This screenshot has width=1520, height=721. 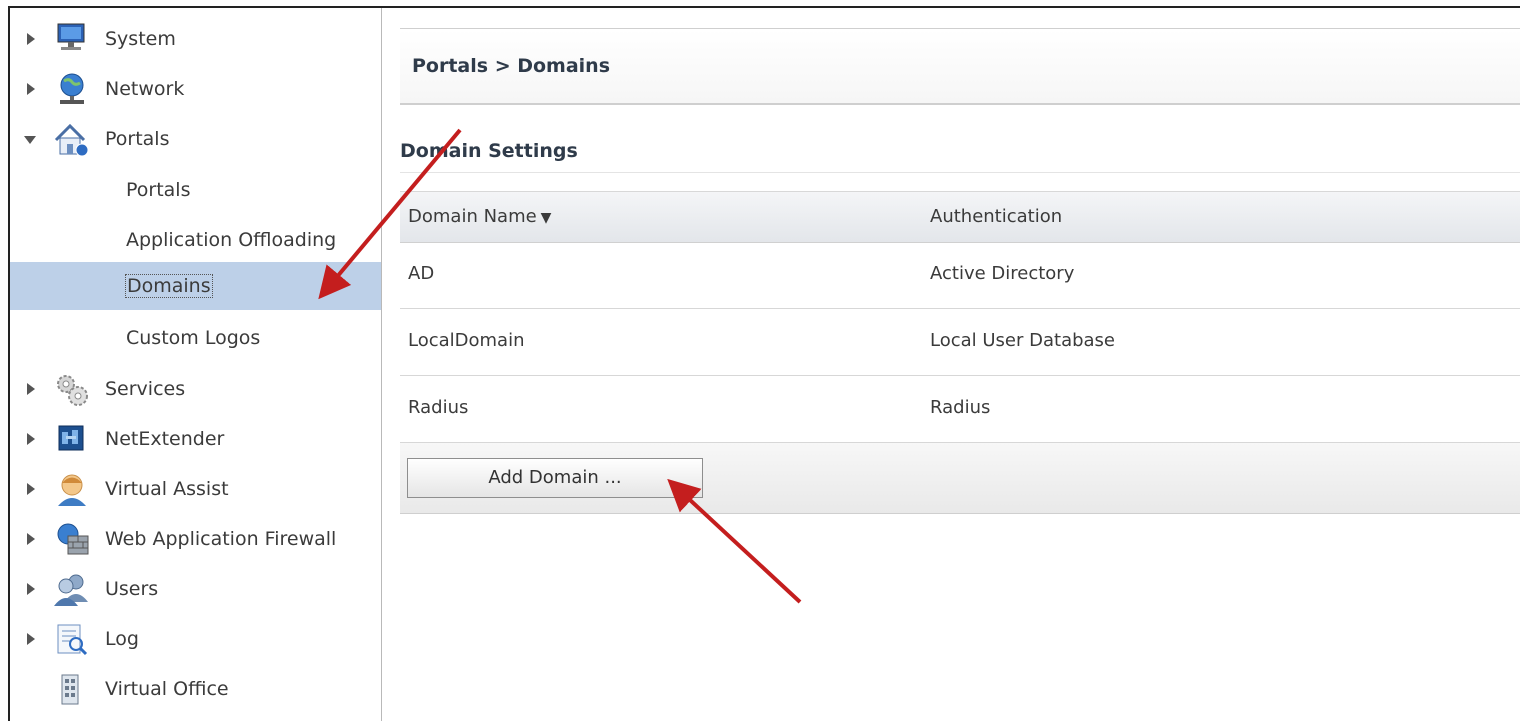 I want to click on table-row: Radius Radius, so click(x=960, y=409).